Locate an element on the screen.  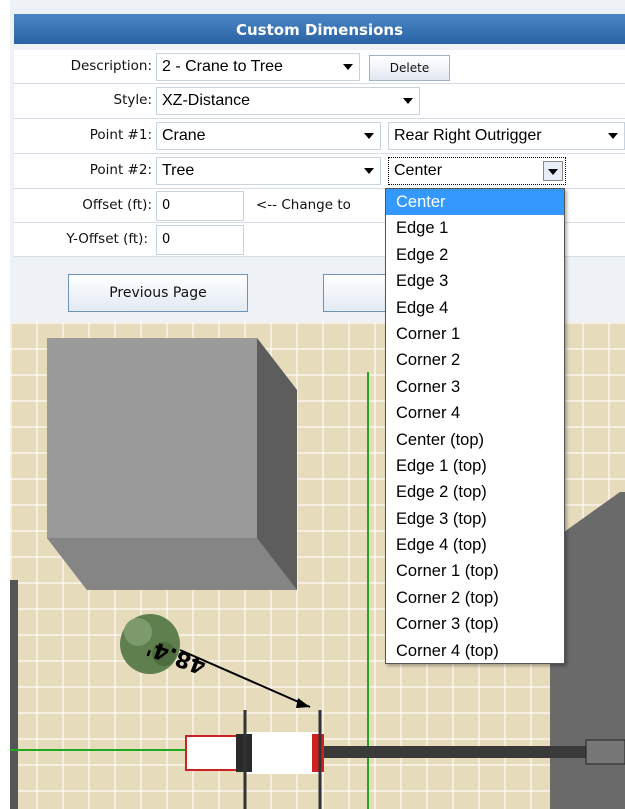
dropdown-option: Corner 2 (top) is located at coordinates (475, 598).